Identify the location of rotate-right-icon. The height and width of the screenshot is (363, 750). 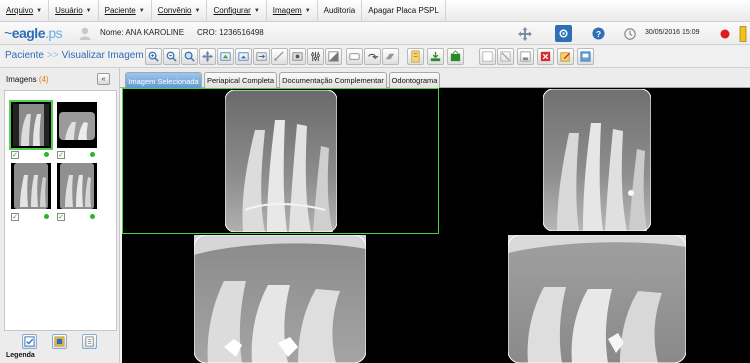
(243, 56).